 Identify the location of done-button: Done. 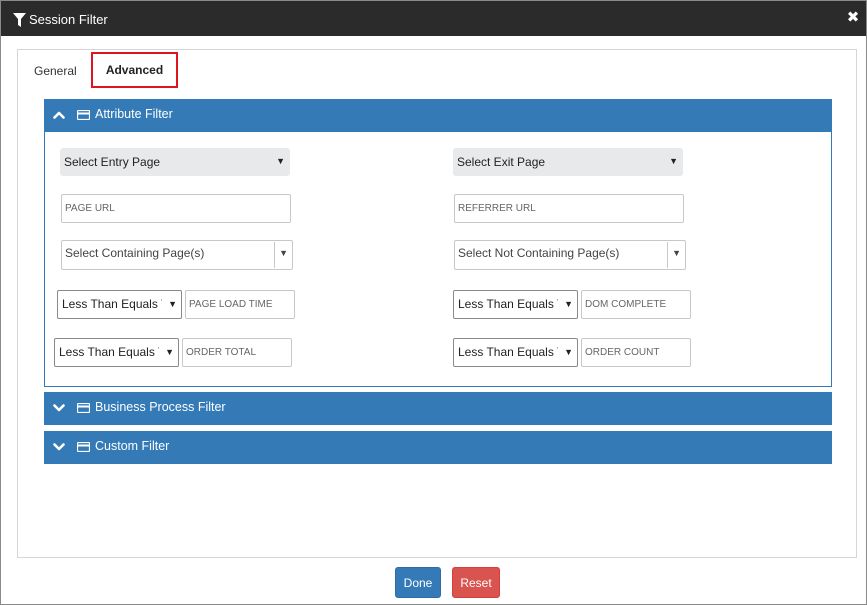
(418, 582).